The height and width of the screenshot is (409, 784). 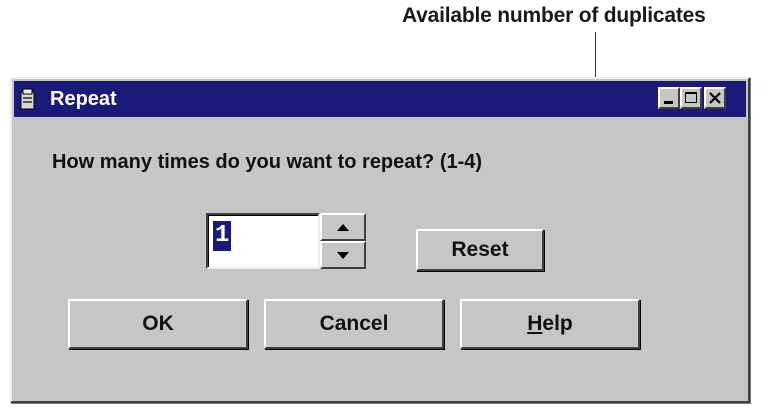 What do you see at coordinates (557, 323) in the screenshot?
I see `help-label-rest: elp` at bounding box center [557, 323].